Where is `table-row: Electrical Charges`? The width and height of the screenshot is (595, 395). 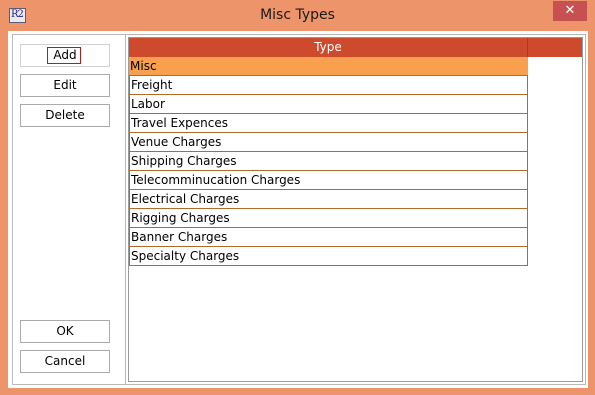 table-row: Electrical Charges is located at coordinates (328, 199).